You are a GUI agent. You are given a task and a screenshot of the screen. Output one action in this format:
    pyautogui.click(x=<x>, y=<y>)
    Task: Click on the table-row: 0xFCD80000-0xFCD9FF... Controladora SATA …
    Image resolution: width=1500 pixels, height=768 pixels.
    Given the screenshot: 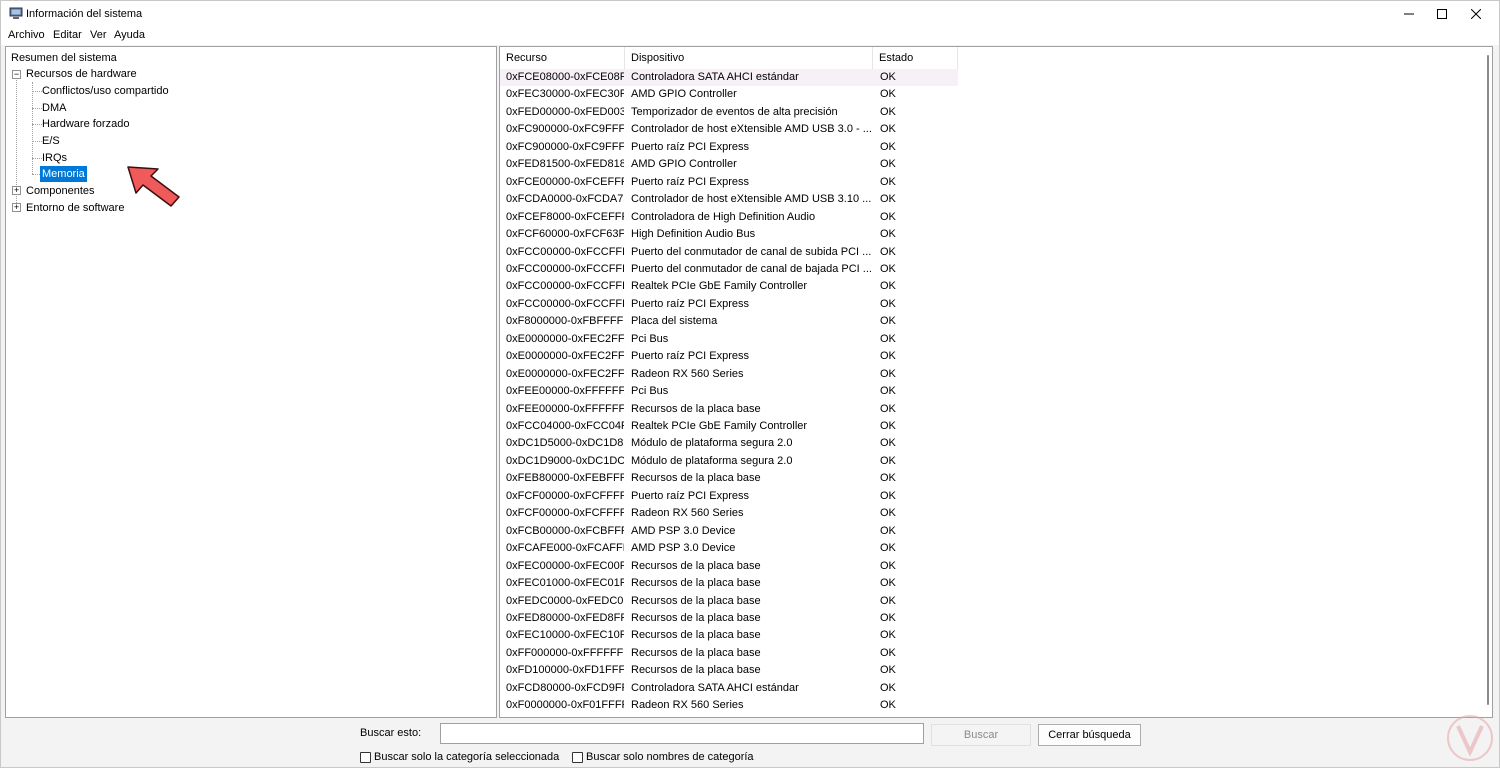 What is the action you would take?
    pyautogui.click(x=729, y=688)
    